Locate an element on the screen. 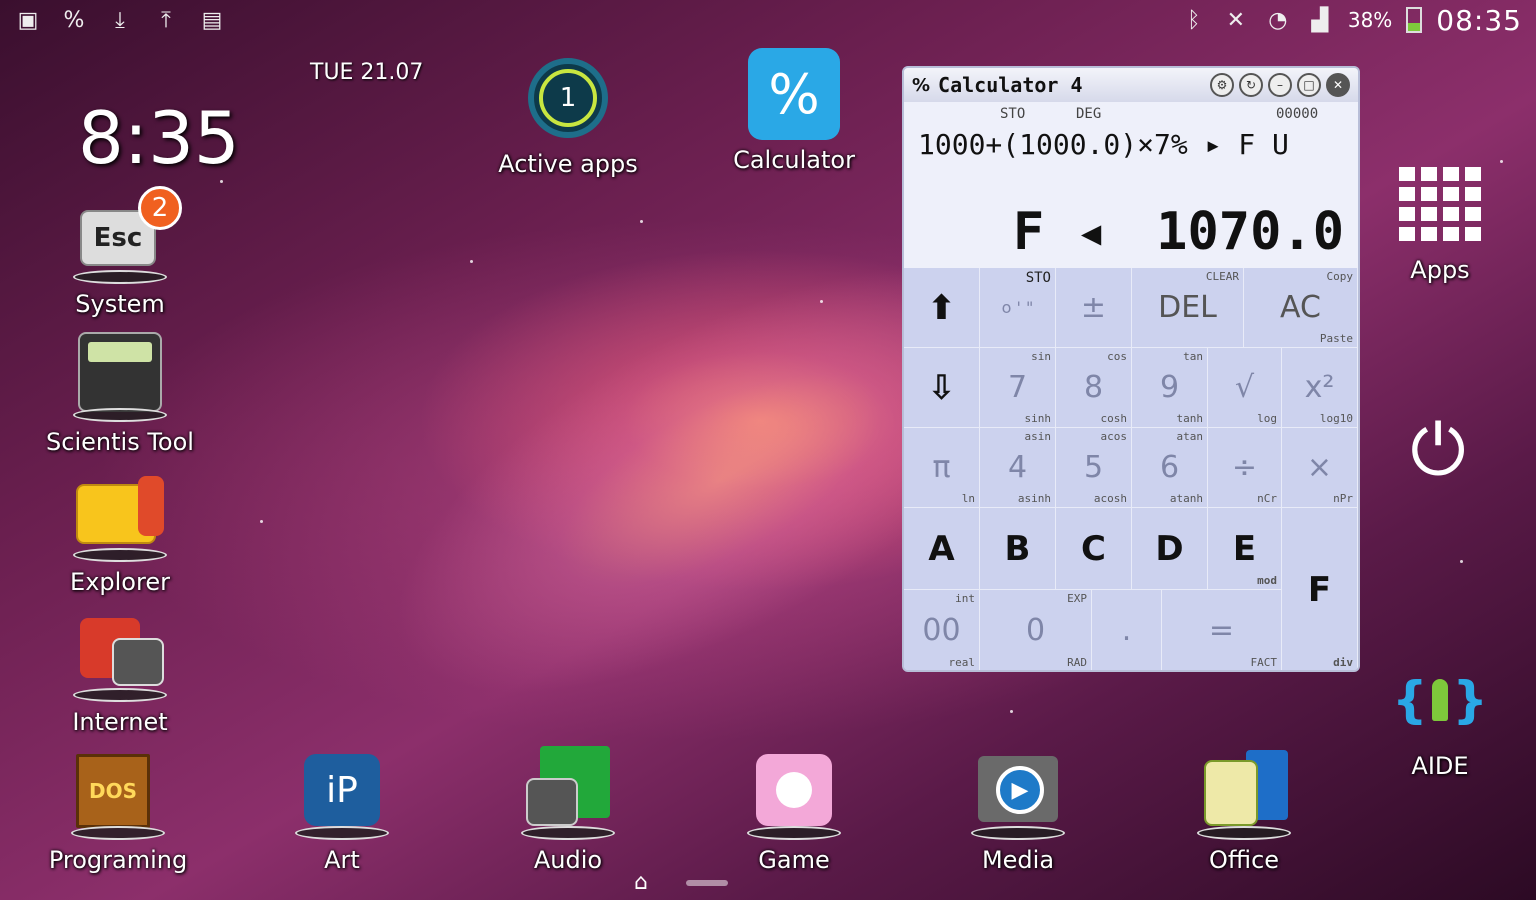  app-active-apps: 1 Active apps is located at coordinates (568, 114).